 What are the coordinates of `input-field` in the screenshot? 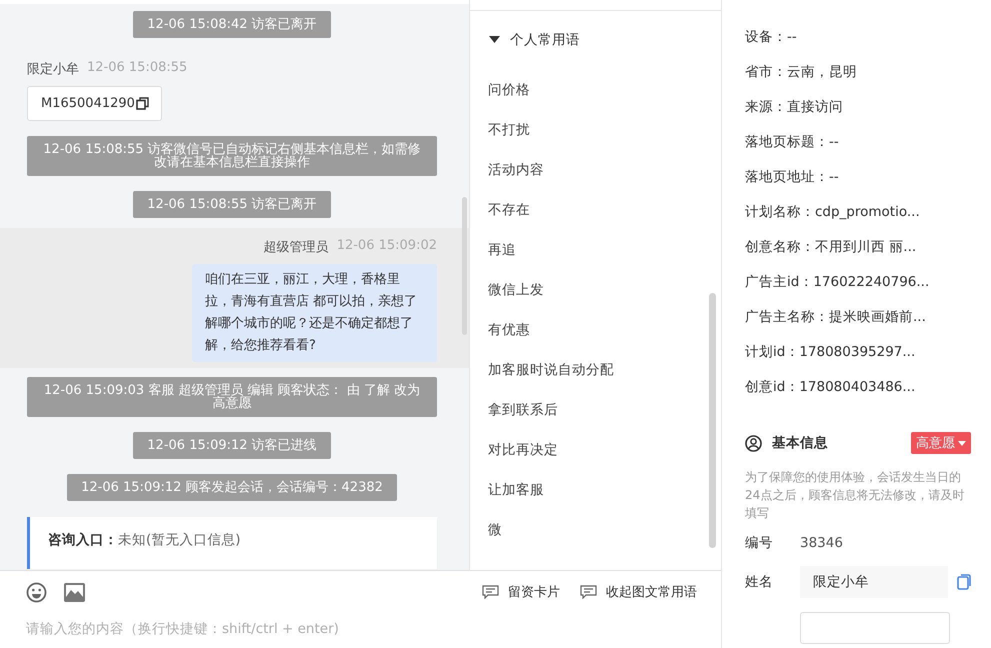 It's located at (875, 628).